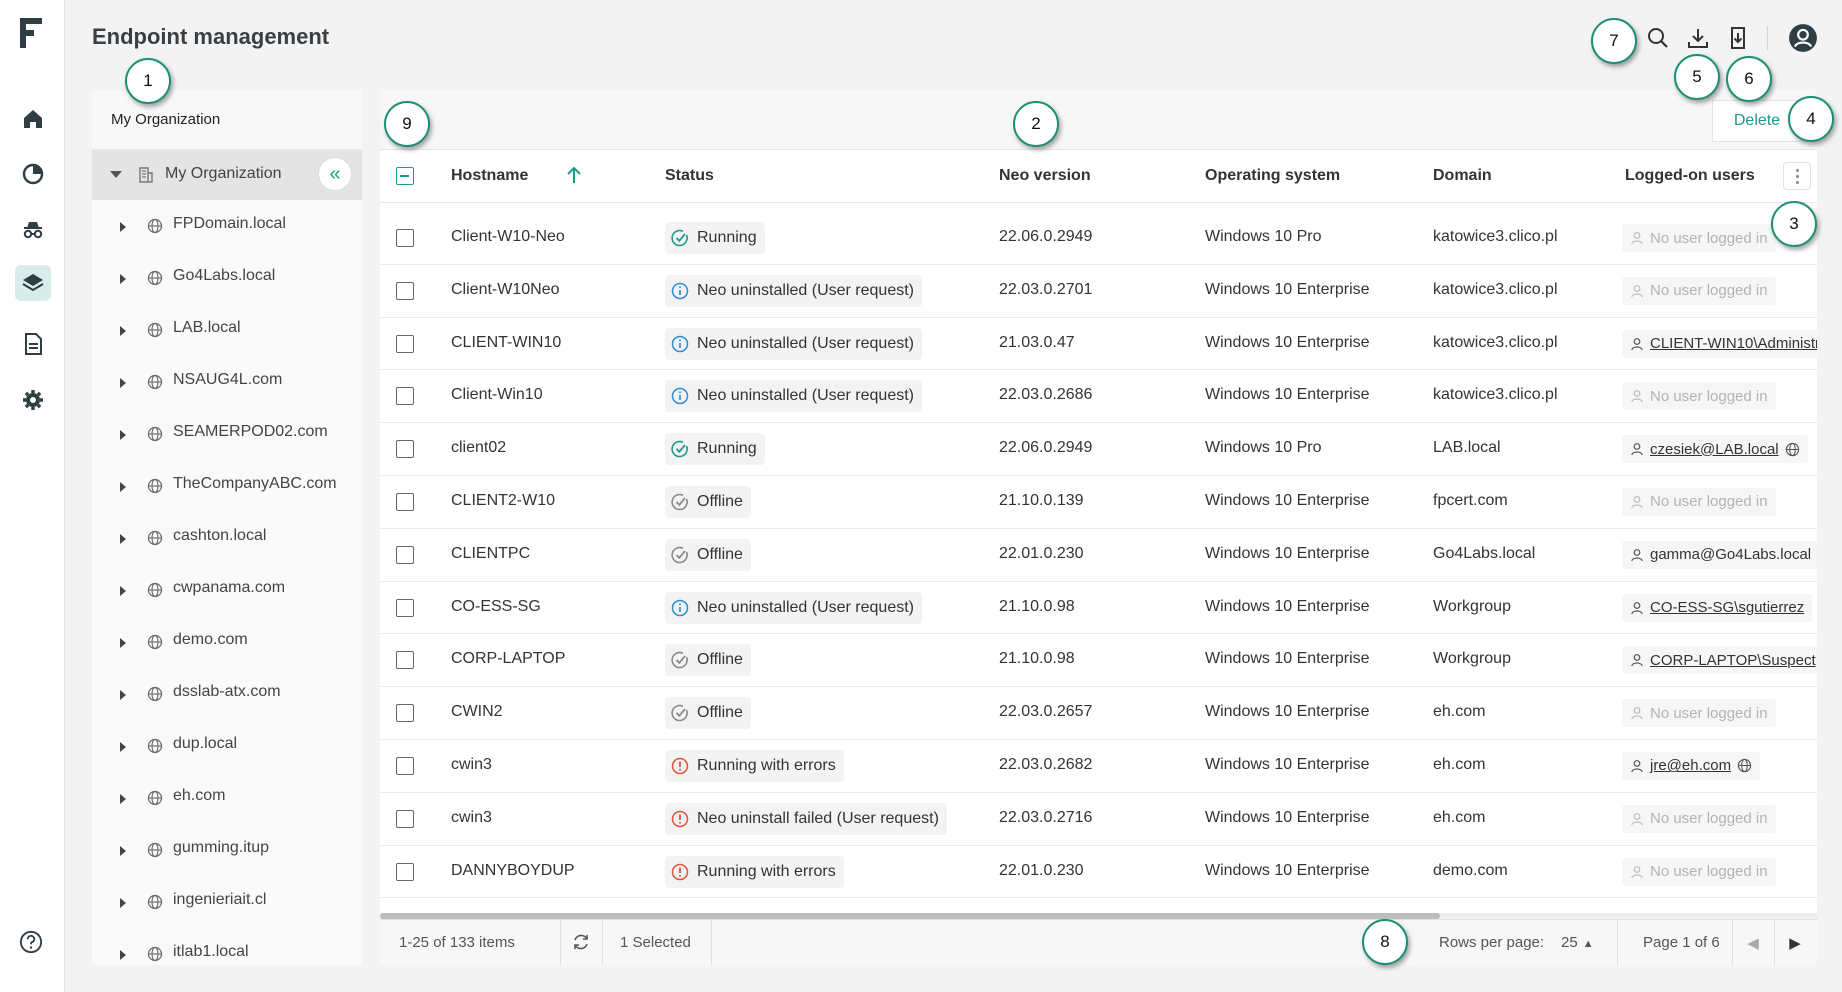 The height and width of the screenshot is (992, 1842). What do you see at coordinates (33, 230) in the screenshot?
I see `incognito-icon` at bounding box center [33, 230].